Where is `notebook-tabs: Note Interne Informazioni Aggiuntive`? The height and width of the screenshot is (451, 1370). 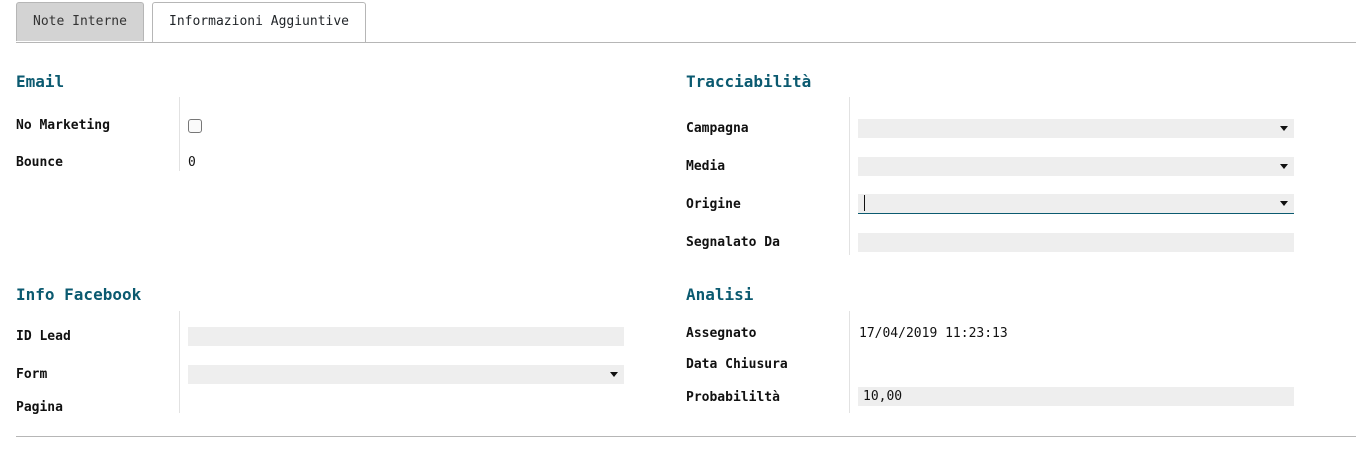
notebook-tabs: Note Interne Informazioni Aggiuntive is located at coordinates (686, 21).